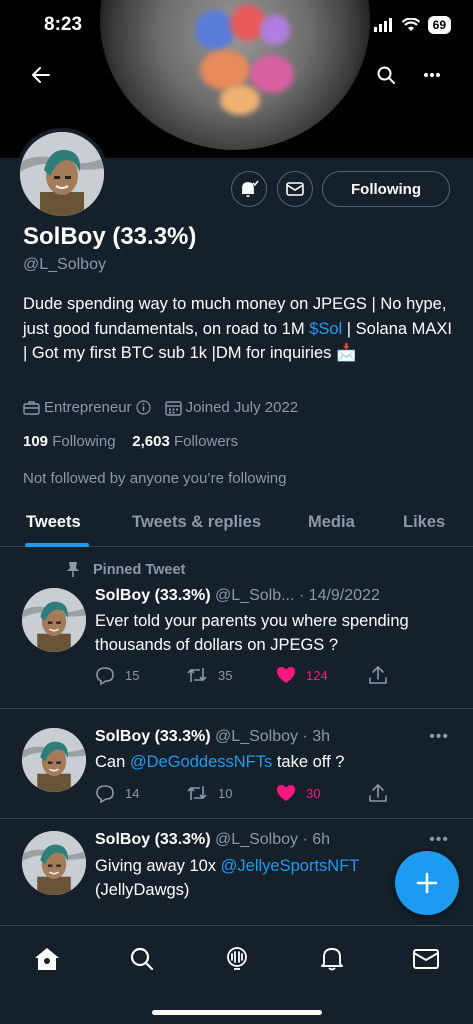 The width and height of the screenshot is (473, 1024). What do you see at coordinates (302, 675) in the screenshot?
I see `like-button: 124` at bounding box center [302, 675].